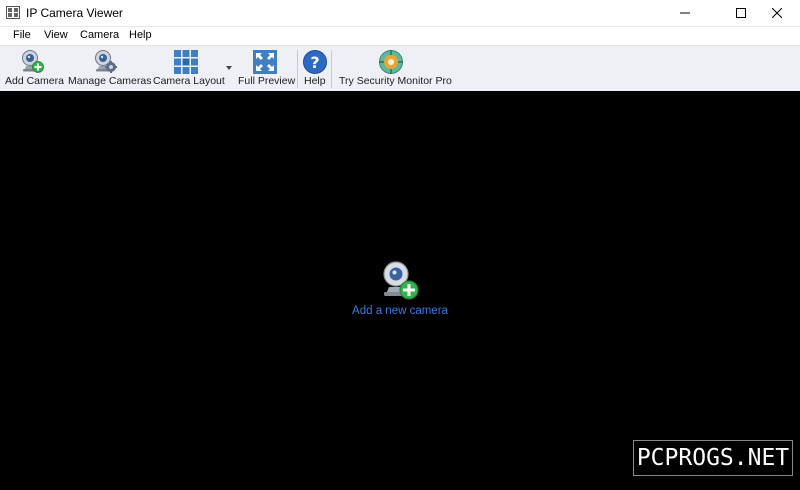 Image resolution: width=800 pixels, height=490 pixels. I want to click on close-icon, so click(777, 13).